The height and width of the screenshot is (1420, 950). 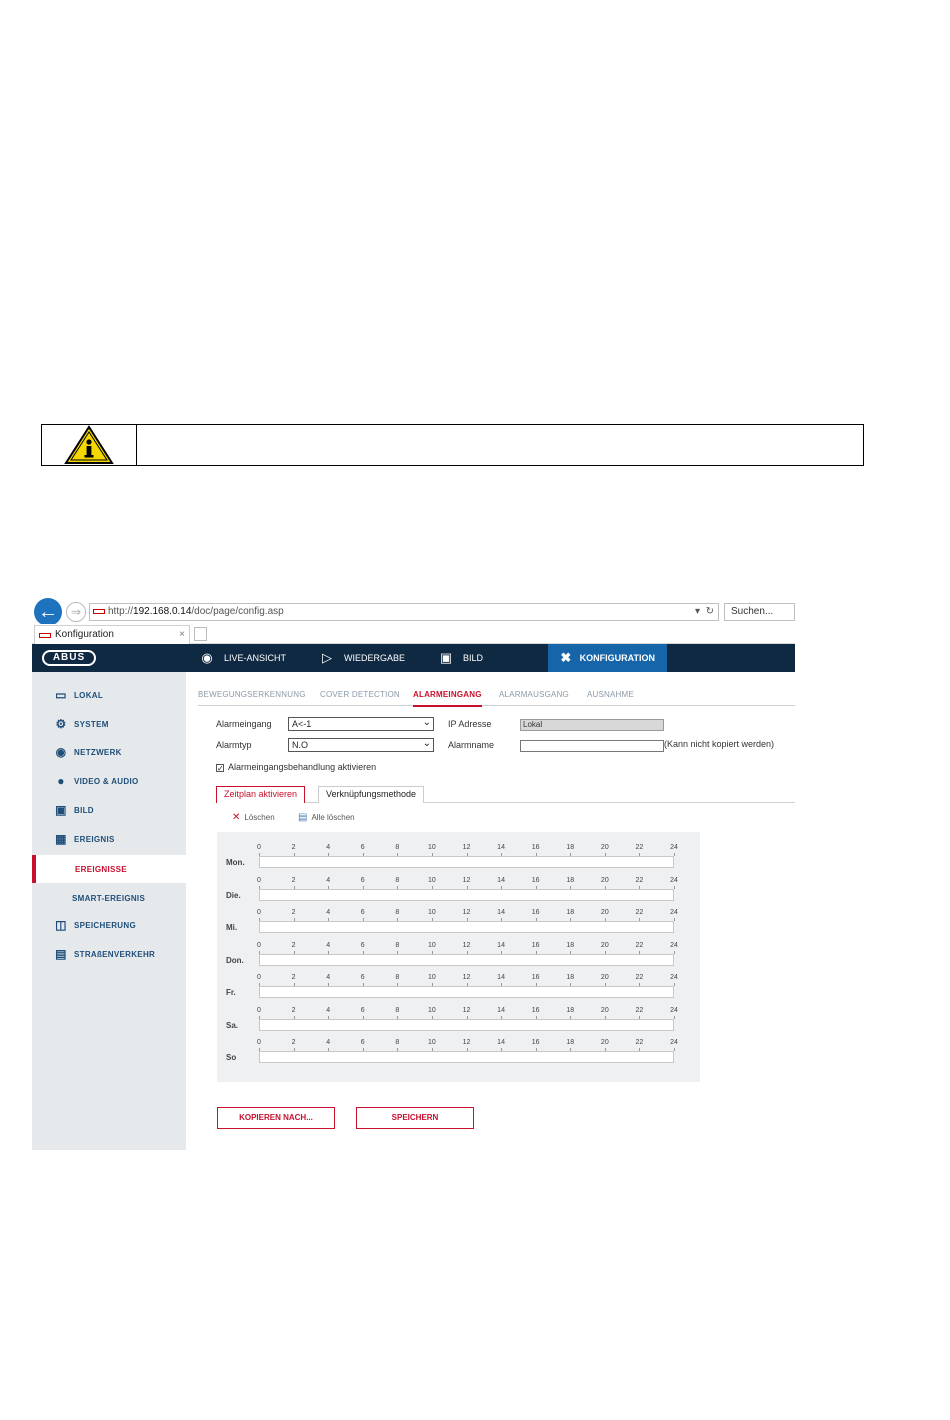 I want to click on warning-info-icon, so click(x=89, y=444).